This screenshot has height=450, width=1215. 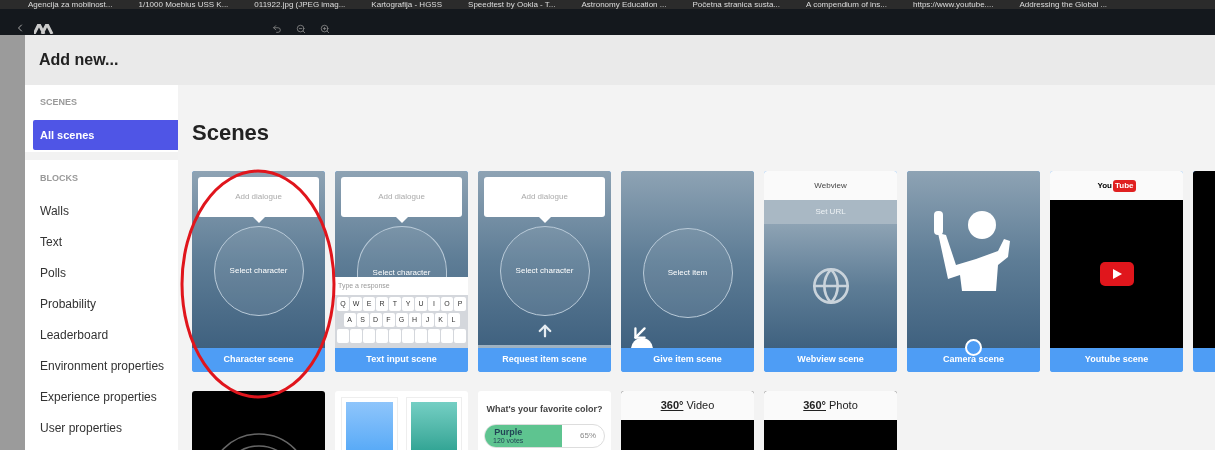 What do you see at coordinates (58, 102) in the screenshot?
I see `section-heading: SCENES` at bounding box center [58, 102].